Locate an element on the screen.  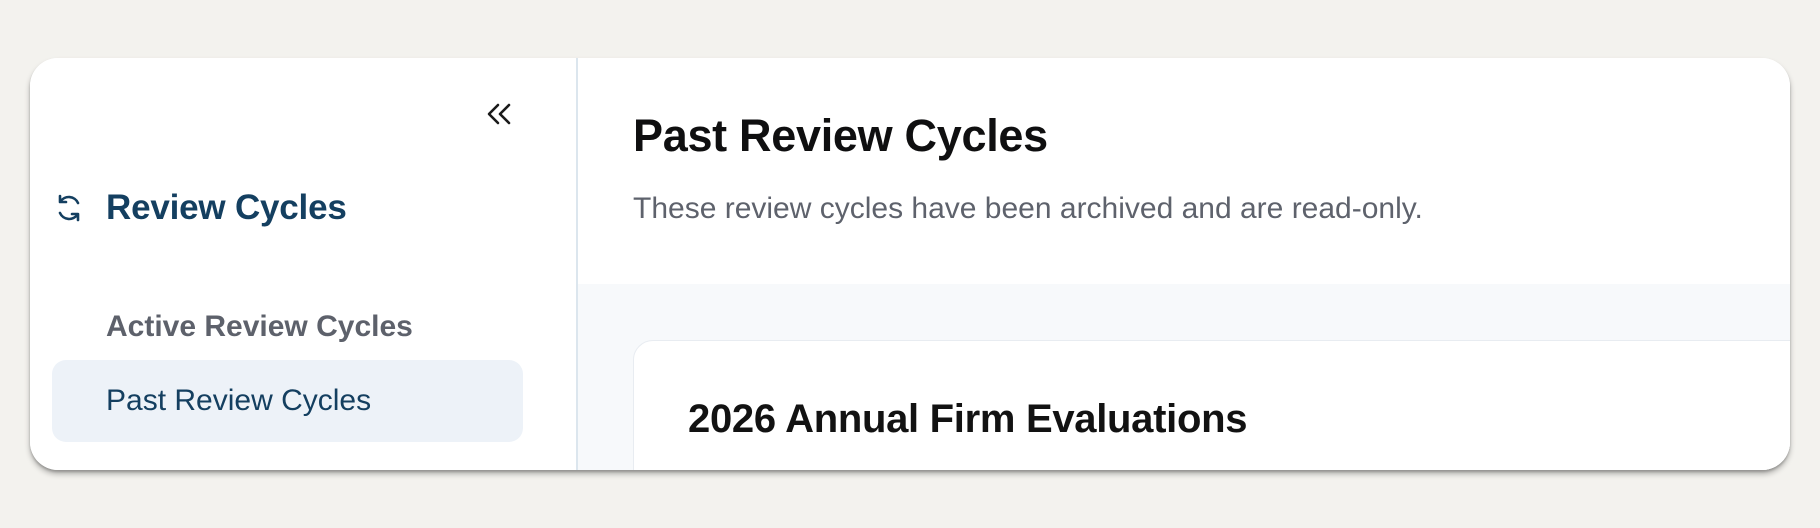
sidebar-item-past-review-cycles: Past Review Cycles is located at coordinates (287, 401).